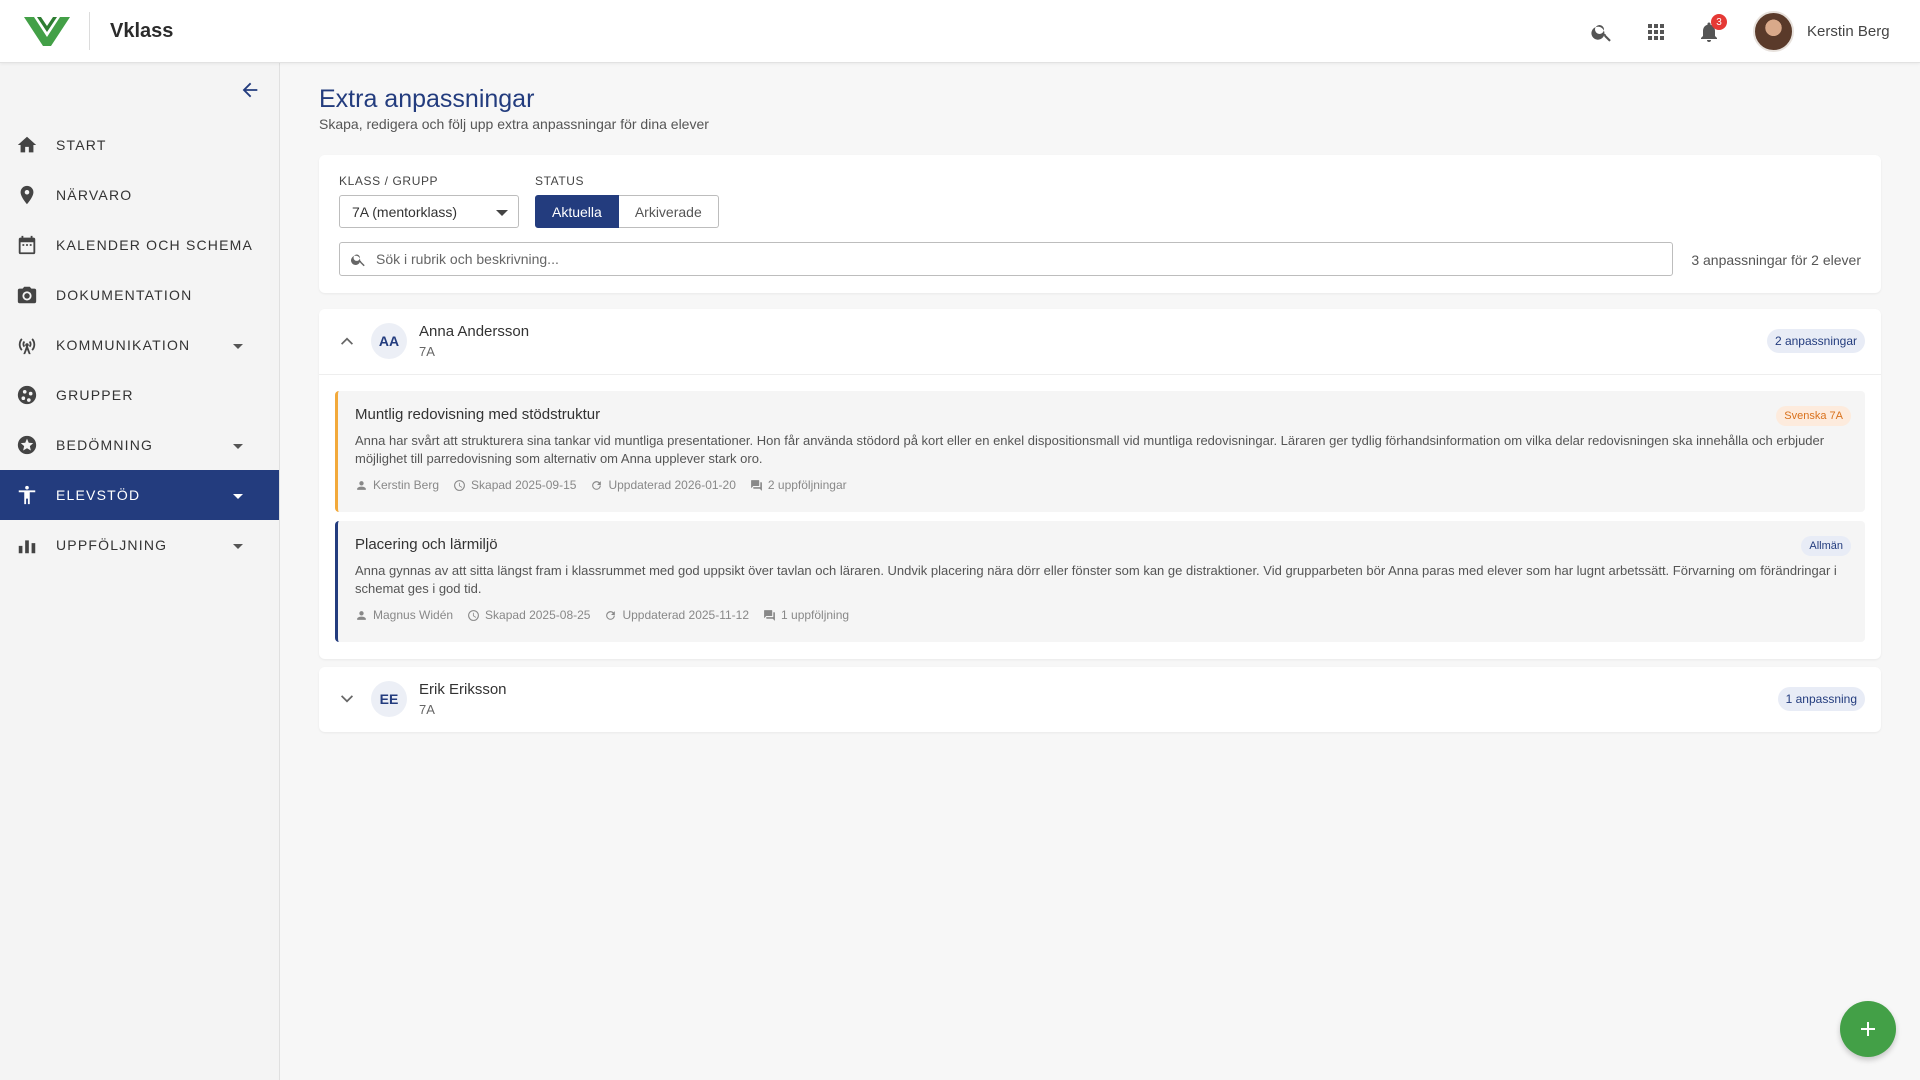 This screenshot has width=1920, height=1080. I want to click on sidebar-item-narvaro: NÄRVARO, so click(139, 195).